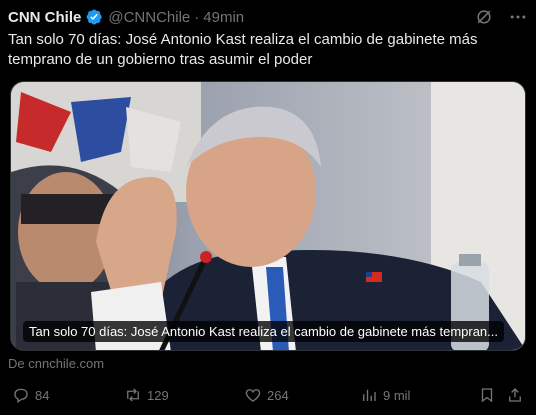 The image size is (536, 415). I want to click on action-bar: 84 129 264 9 mil, so click(267, 395).